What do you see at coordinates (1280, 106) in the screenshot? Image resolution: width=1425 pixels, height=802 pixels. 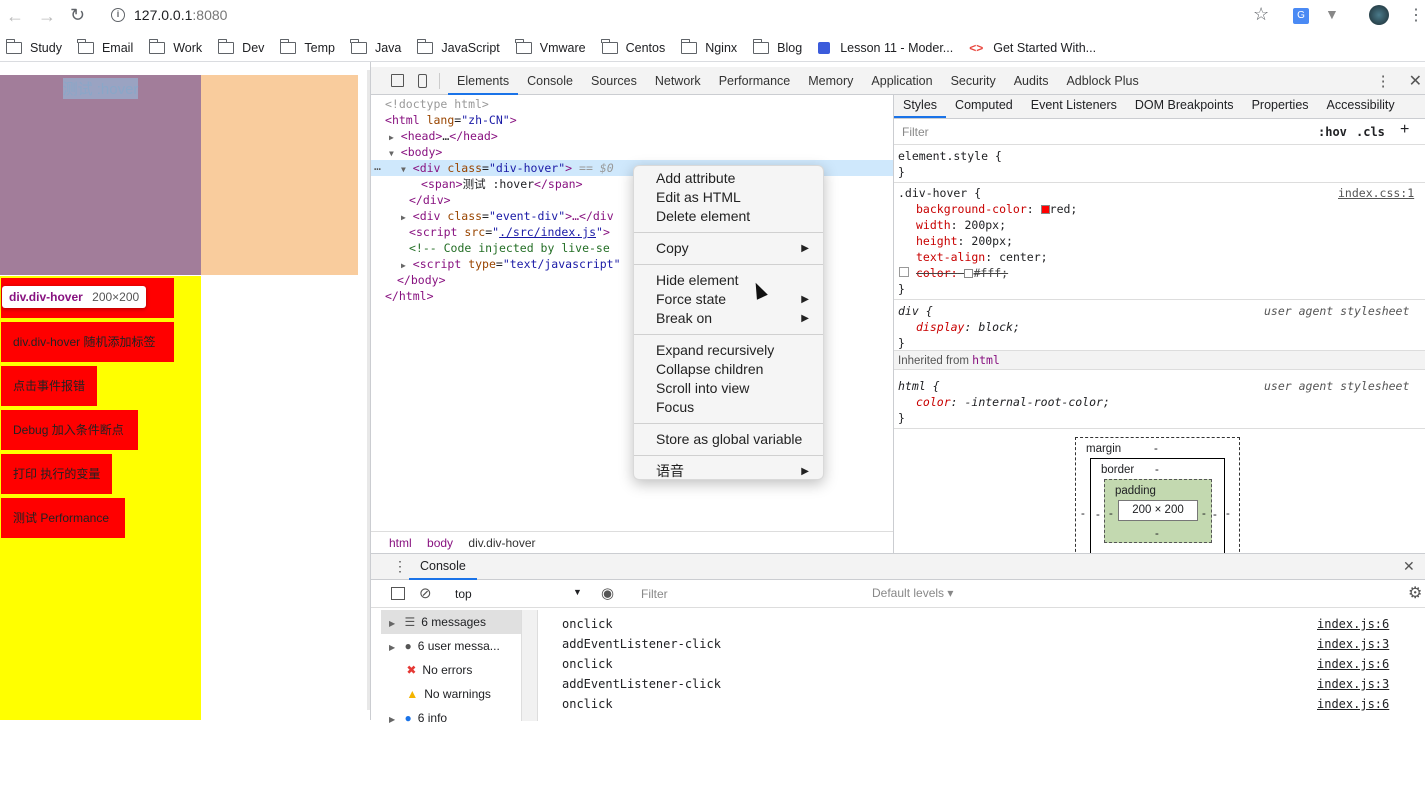 I see `tab-properties: Properties` at bounding box center [1280, 106].